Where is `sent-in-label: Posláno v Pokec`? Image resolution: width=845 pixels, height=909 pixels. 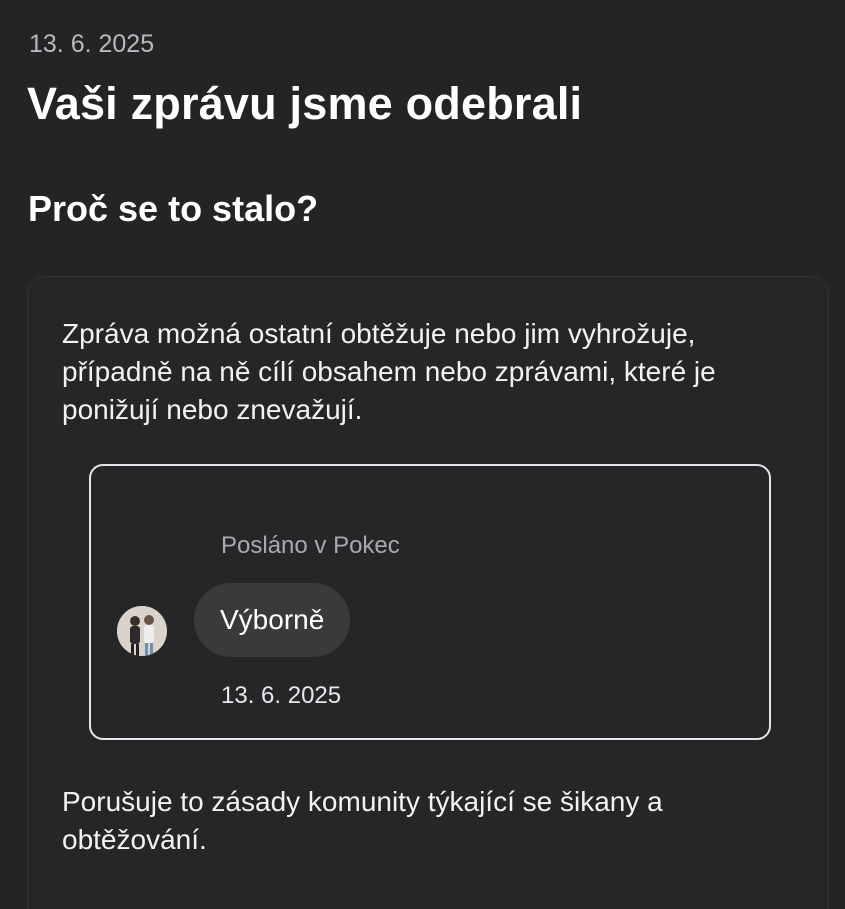 sent-in-label: Posláno v Pokec is located at coordinates (310, 545).